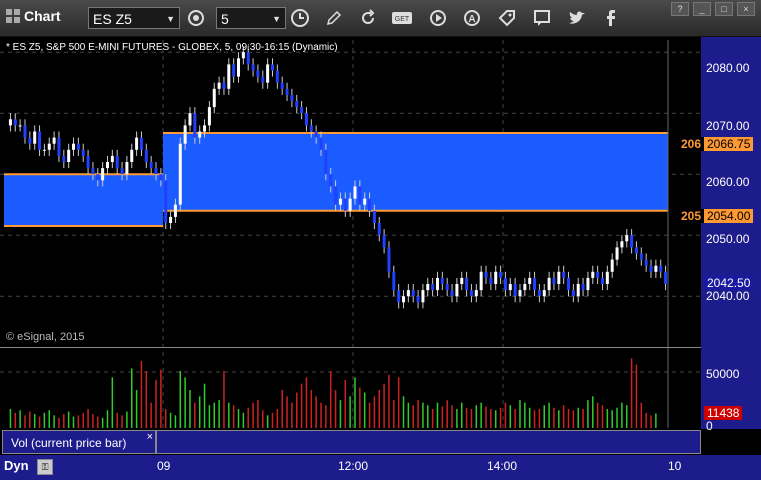 The image size is (761, 480). Describe the element at coordinates (723, 413) in the screenshot. I see `last-volume-tag: 11438` at that location.